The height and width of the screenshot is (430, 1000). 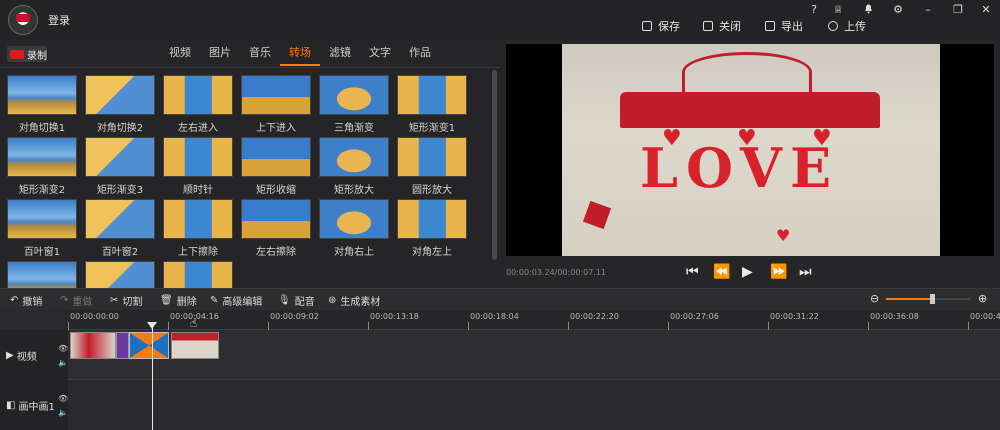 What do you see at coordinates (198, 168) in the screenshot?
I see `transition-item: 顺时针` at bounding box center [198, 168].